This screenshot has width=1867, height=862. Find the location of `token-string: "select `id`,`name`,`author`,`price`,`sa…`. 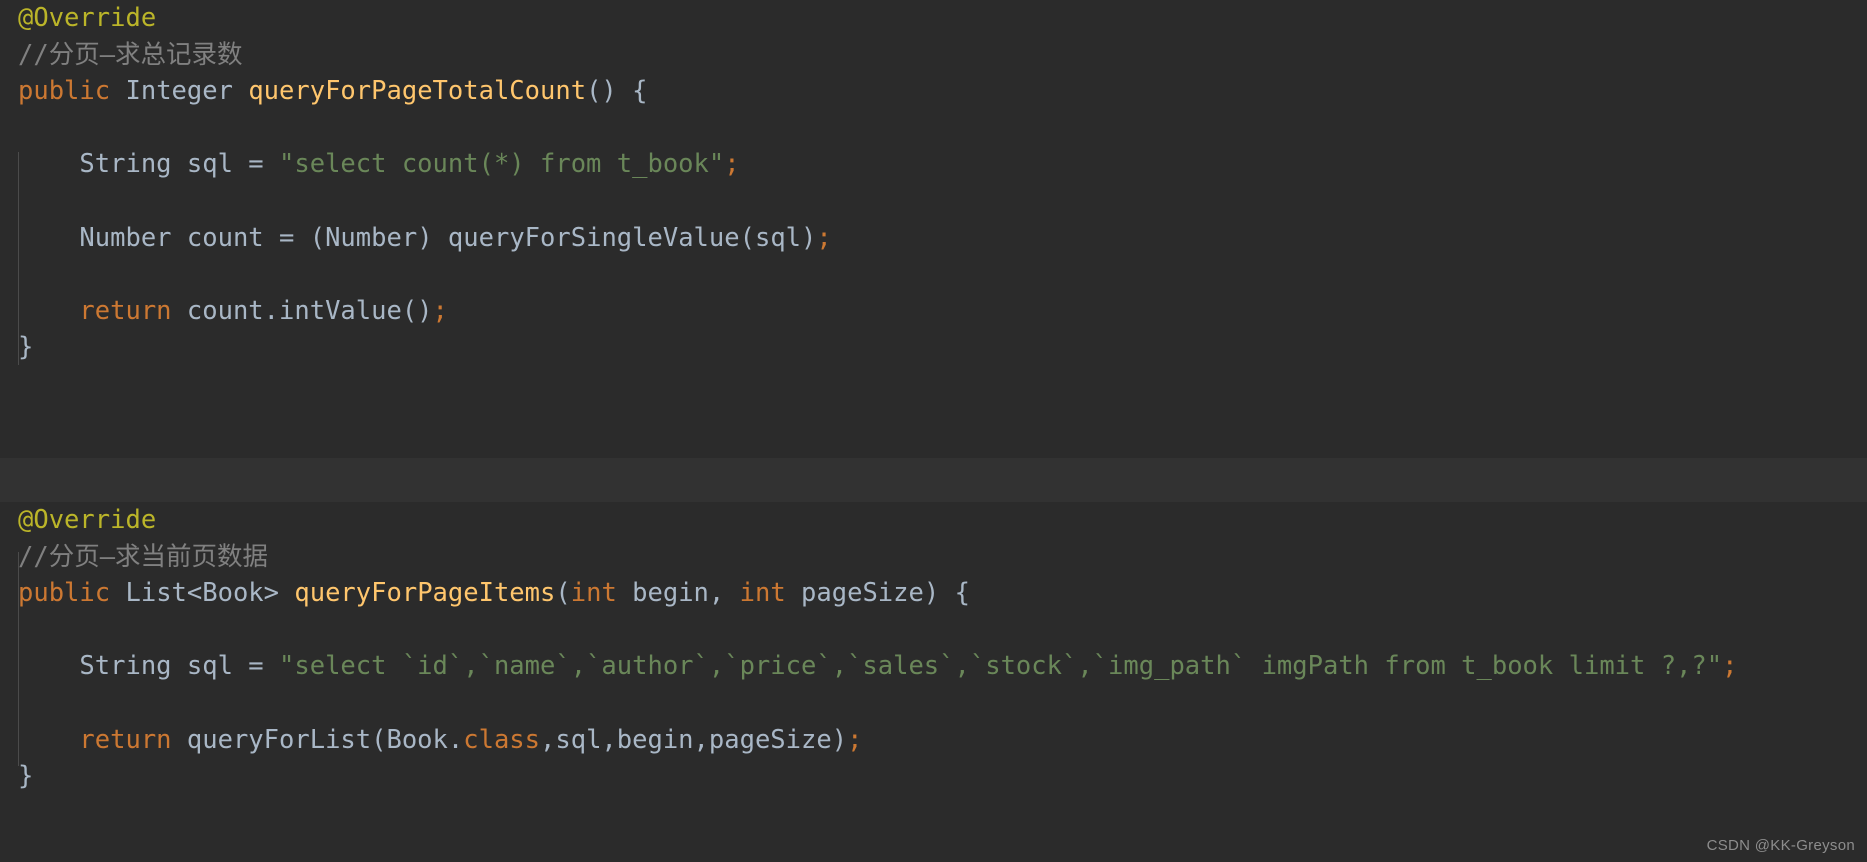

token-string: "select `id`,`name`,`author`,`price`,`sa… is located at coordinates (1001, 666).